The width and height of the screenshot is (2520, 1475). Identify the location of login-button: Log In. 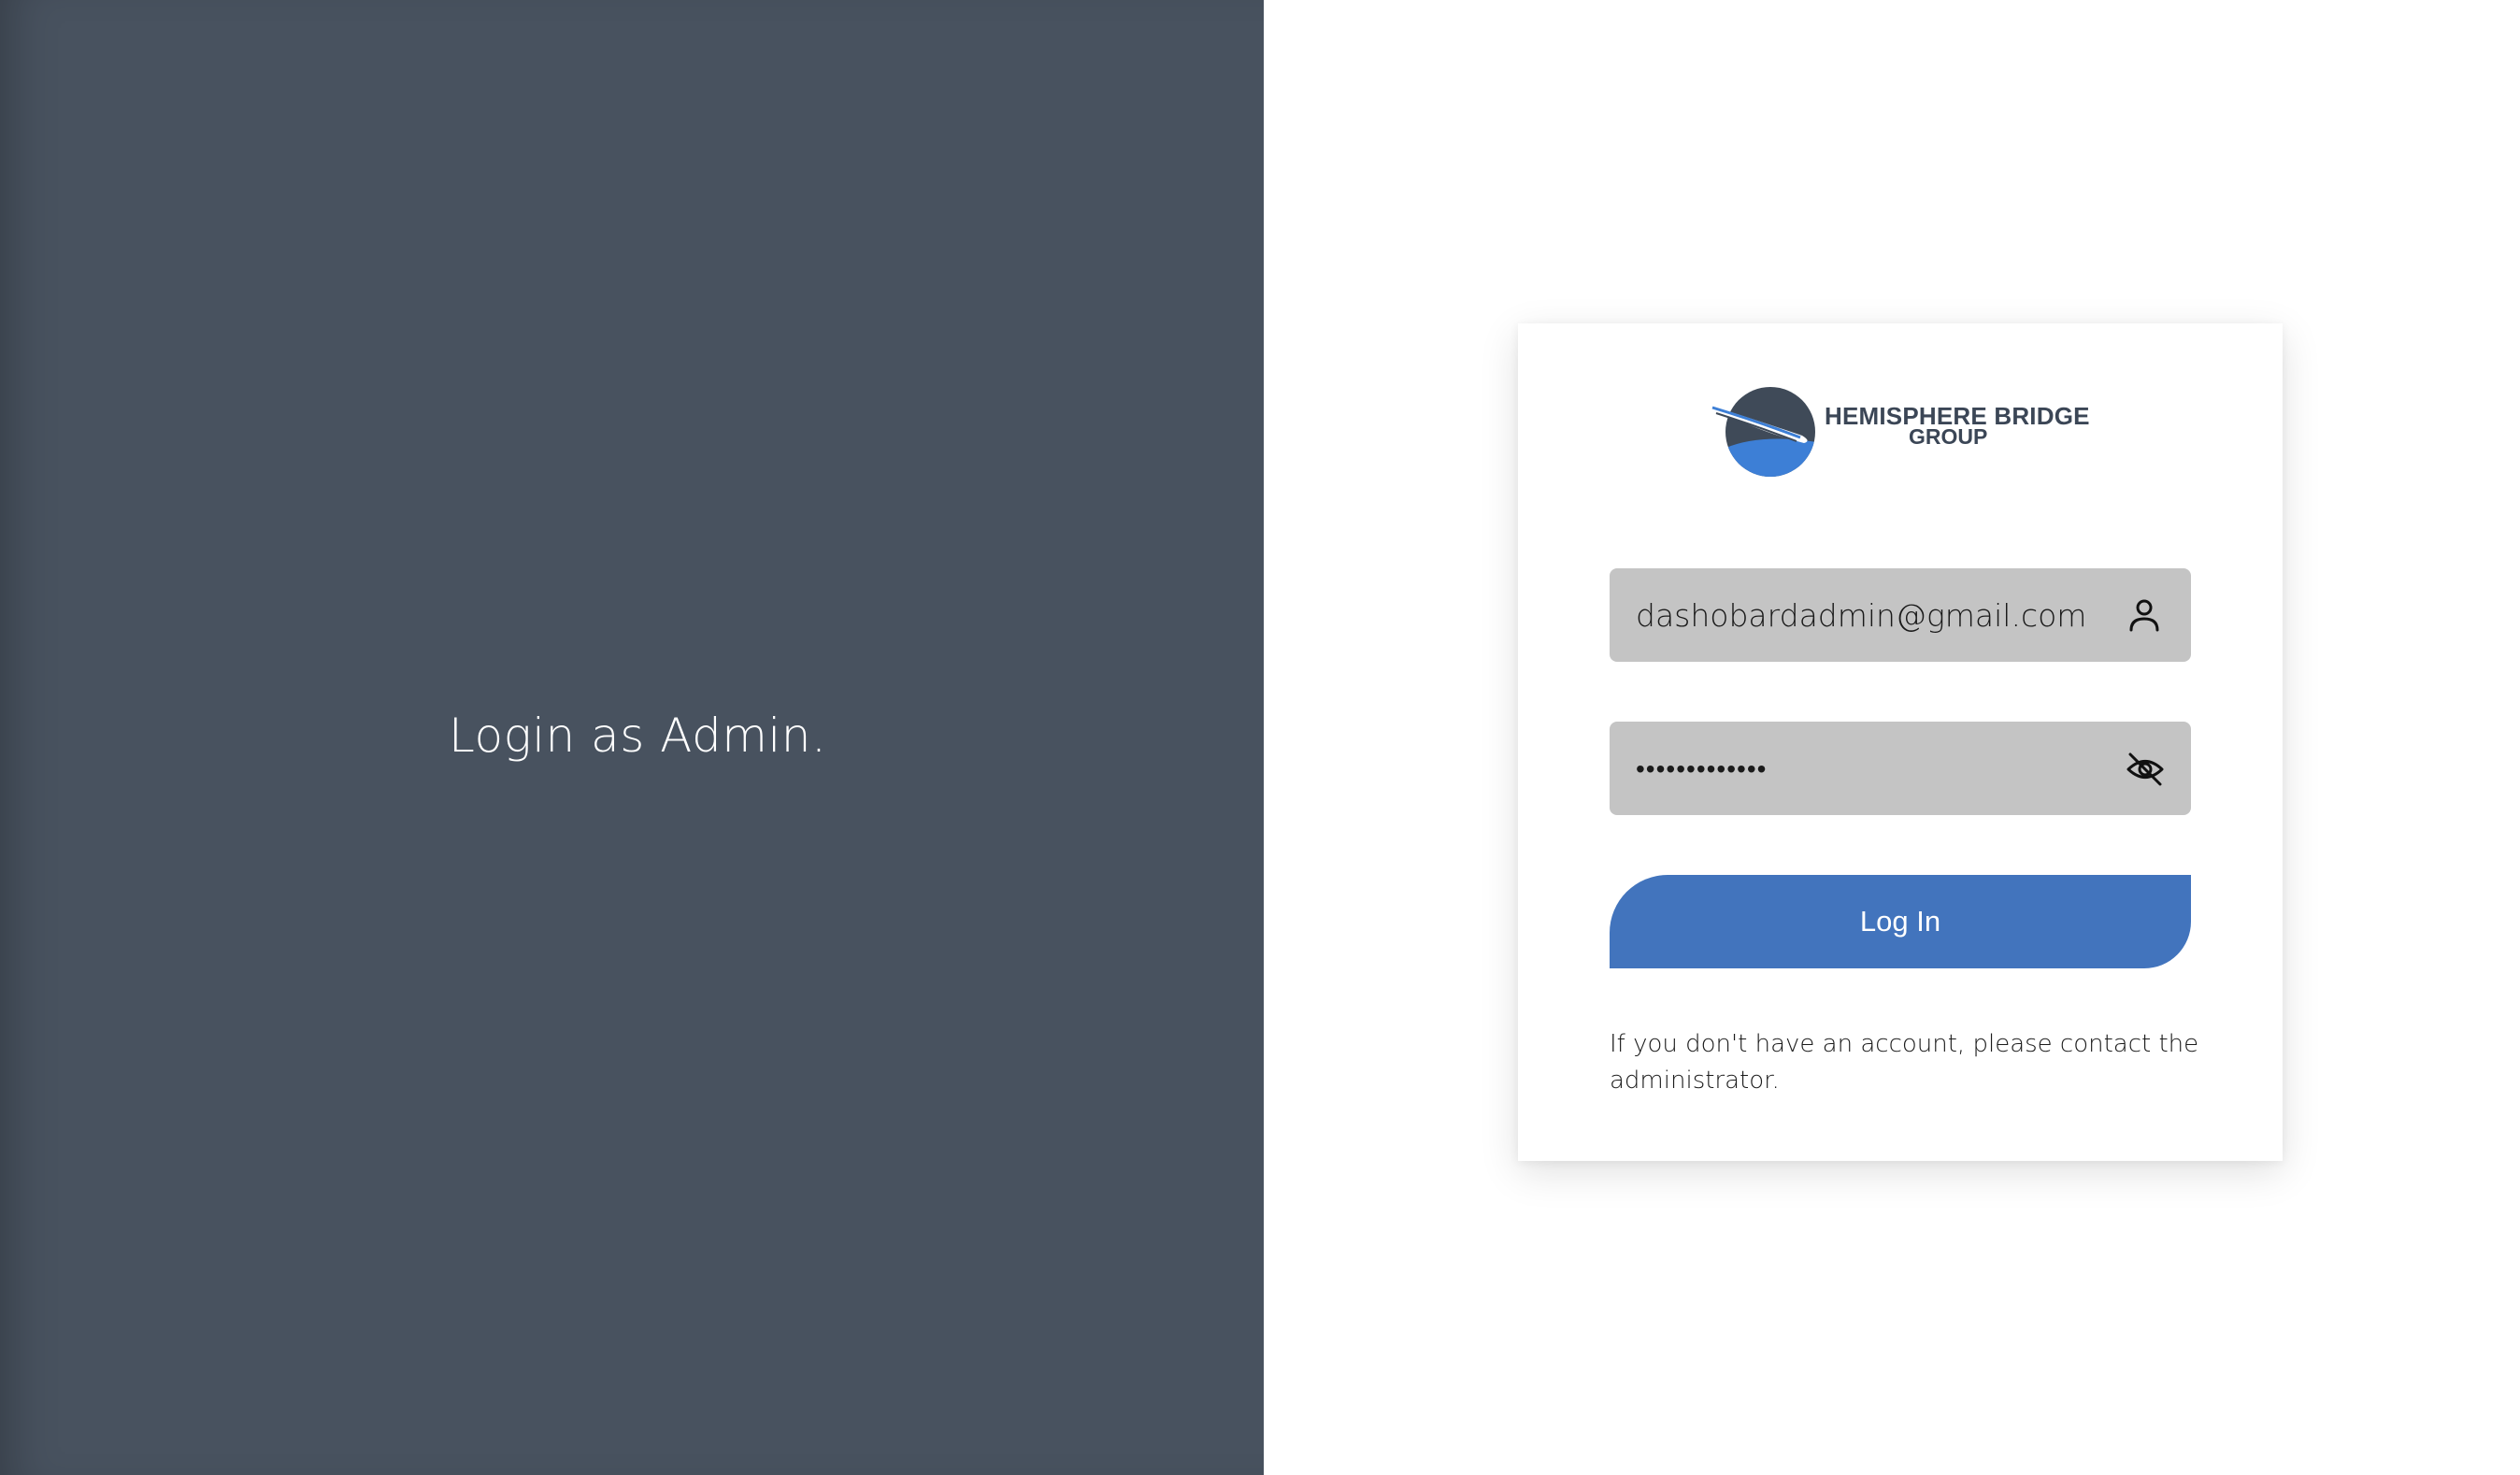
(1900, 921).